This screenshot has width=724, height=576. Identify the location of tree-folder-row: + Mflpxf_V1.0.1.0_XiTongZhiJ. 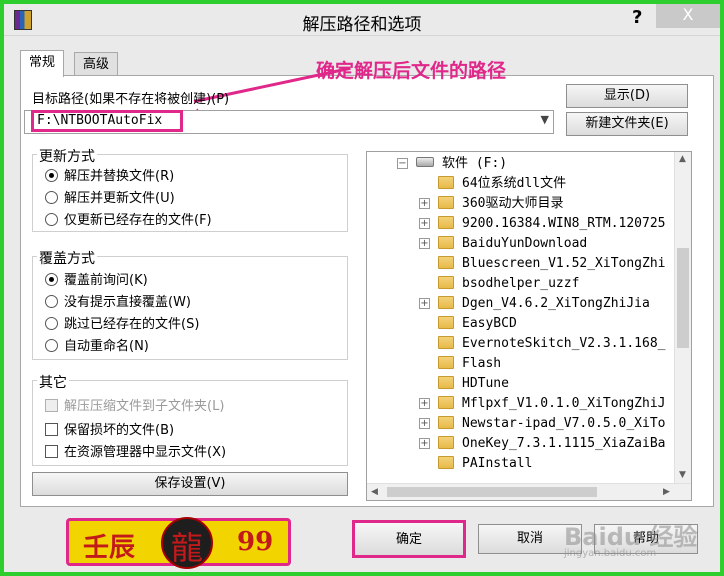
(542, 404).